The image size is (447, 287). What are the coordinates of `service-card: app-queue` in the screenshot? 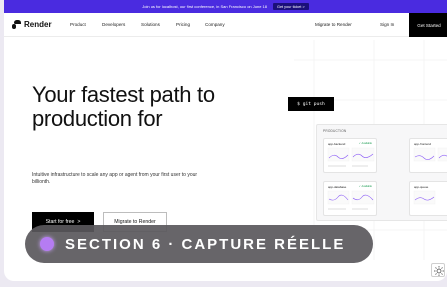 It's located at (428, 198).